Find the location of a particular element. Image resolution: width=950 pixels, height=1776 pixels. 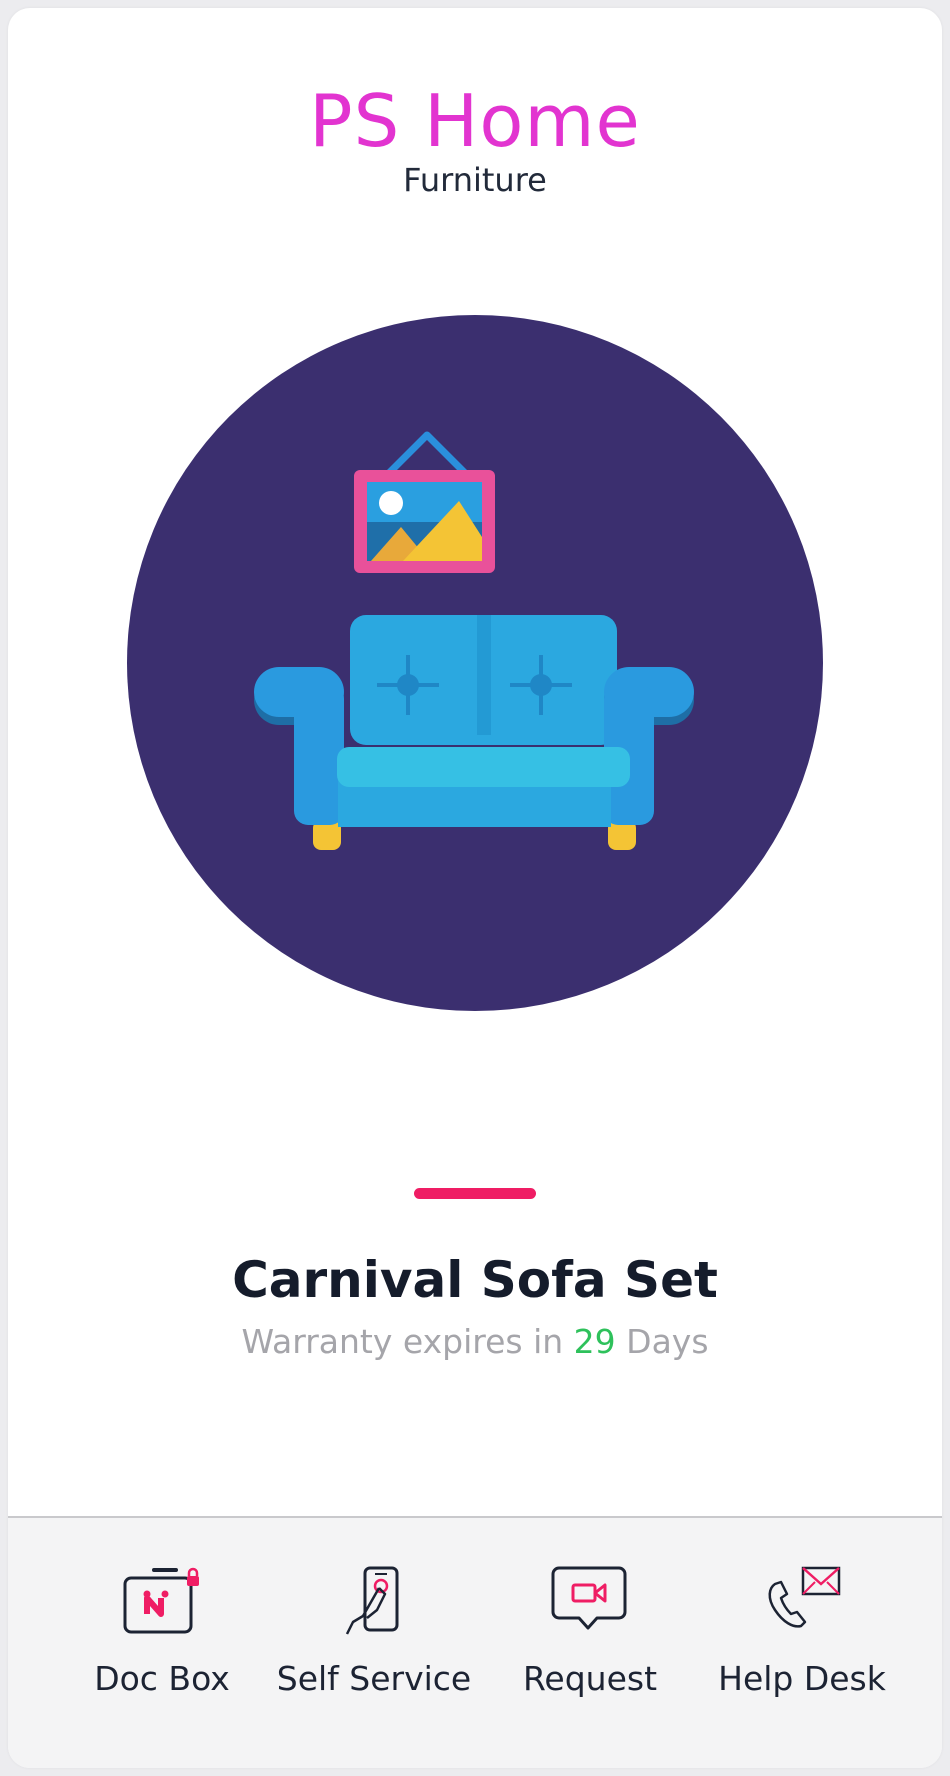

nav-label-help-desk: Help Desk is located at coordinates (802, 1678).